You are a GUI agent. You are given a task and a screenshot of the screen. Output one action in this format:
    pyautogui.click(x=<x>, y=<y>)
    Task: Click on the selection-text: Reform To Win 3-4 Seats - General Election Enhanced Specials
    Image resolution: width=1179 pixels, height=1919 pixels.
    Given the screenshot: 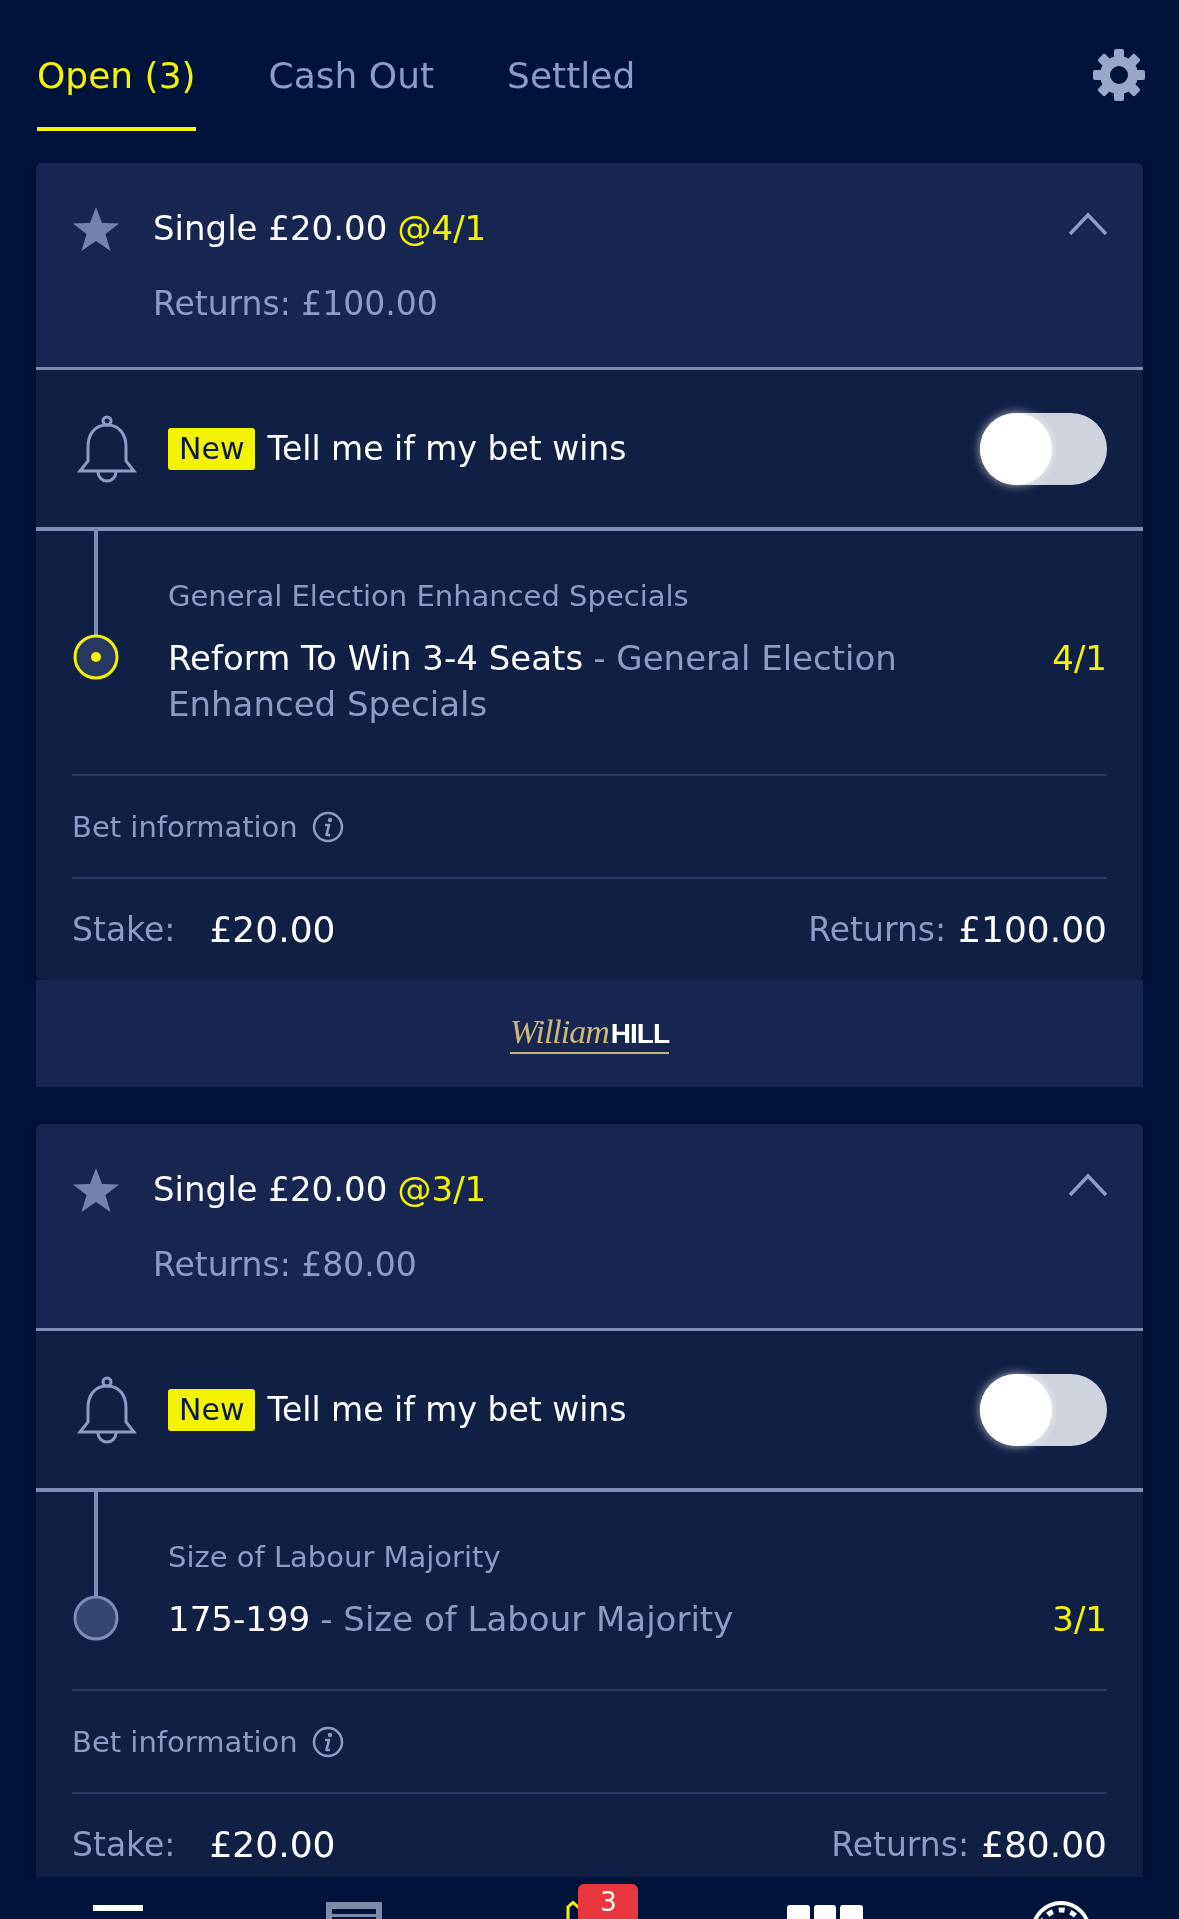 What is the action you would take?
    pyautogui.click(x=533, y=681)
    